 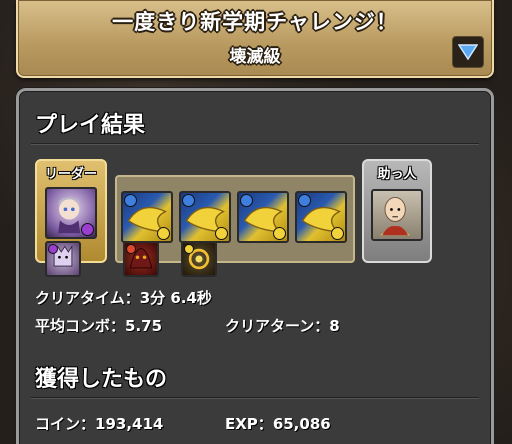 What do you see at coordinates (199, 259) in the screenshot?
I see `sub-assist-2-icon` at bounding box center [199, 259].